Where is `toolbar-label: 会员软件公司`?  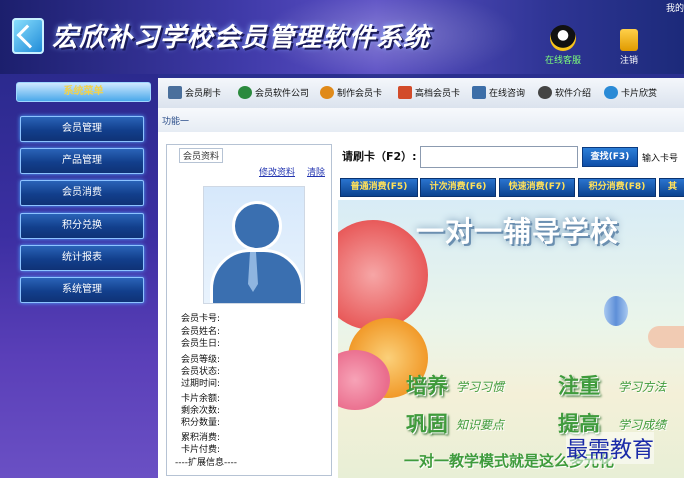 toolbar-label: 会员软件公司 is located at coordinates (282, 94).